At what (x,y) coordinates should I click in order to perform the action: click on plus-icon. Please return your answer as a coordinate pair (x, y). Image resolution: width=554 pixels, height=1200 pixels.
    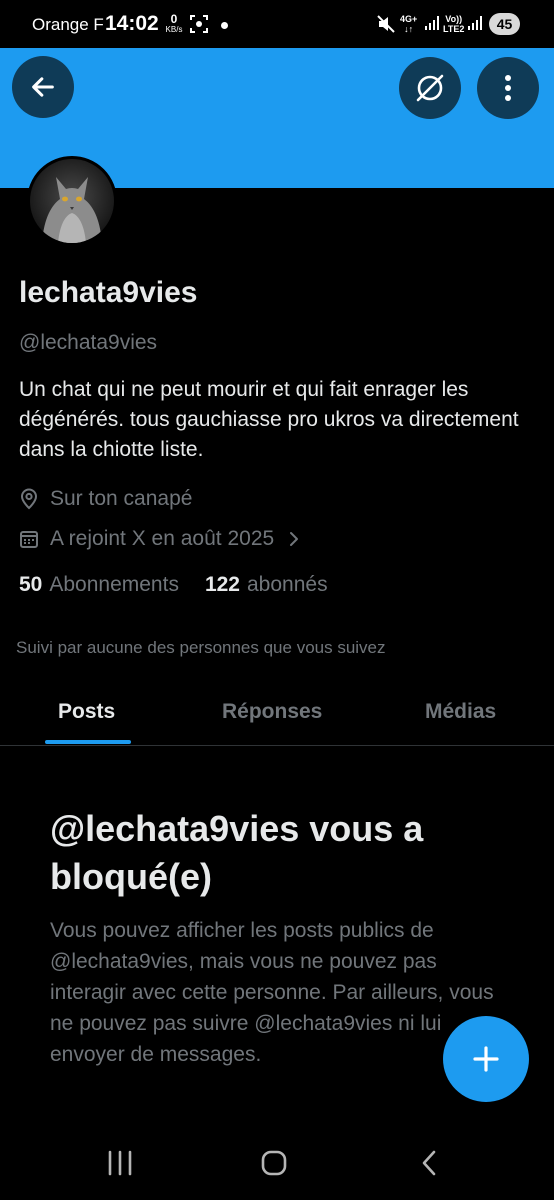
    Looking at the image, I should click on (486, 1059).